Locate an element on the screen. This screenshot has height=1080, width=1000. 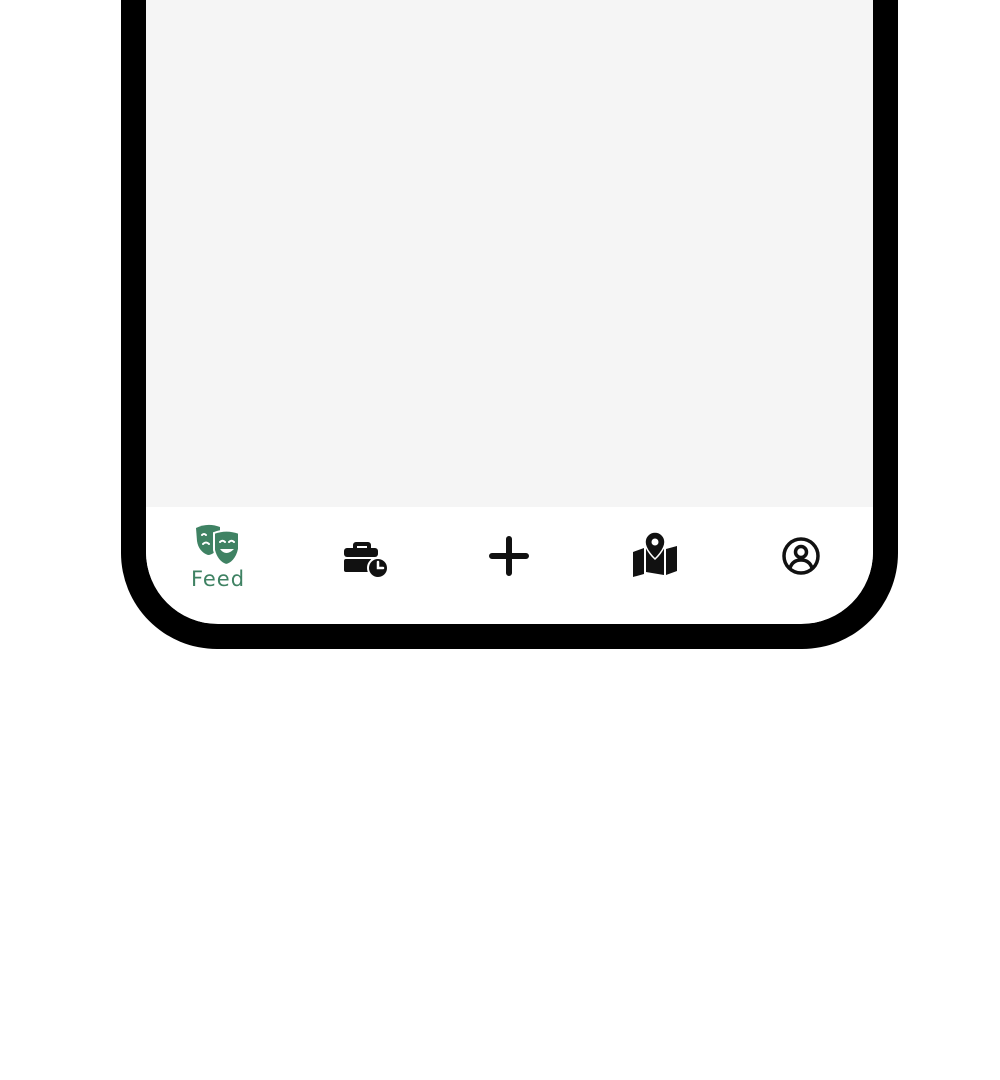
tab-map is located at coordinates (655, 570).